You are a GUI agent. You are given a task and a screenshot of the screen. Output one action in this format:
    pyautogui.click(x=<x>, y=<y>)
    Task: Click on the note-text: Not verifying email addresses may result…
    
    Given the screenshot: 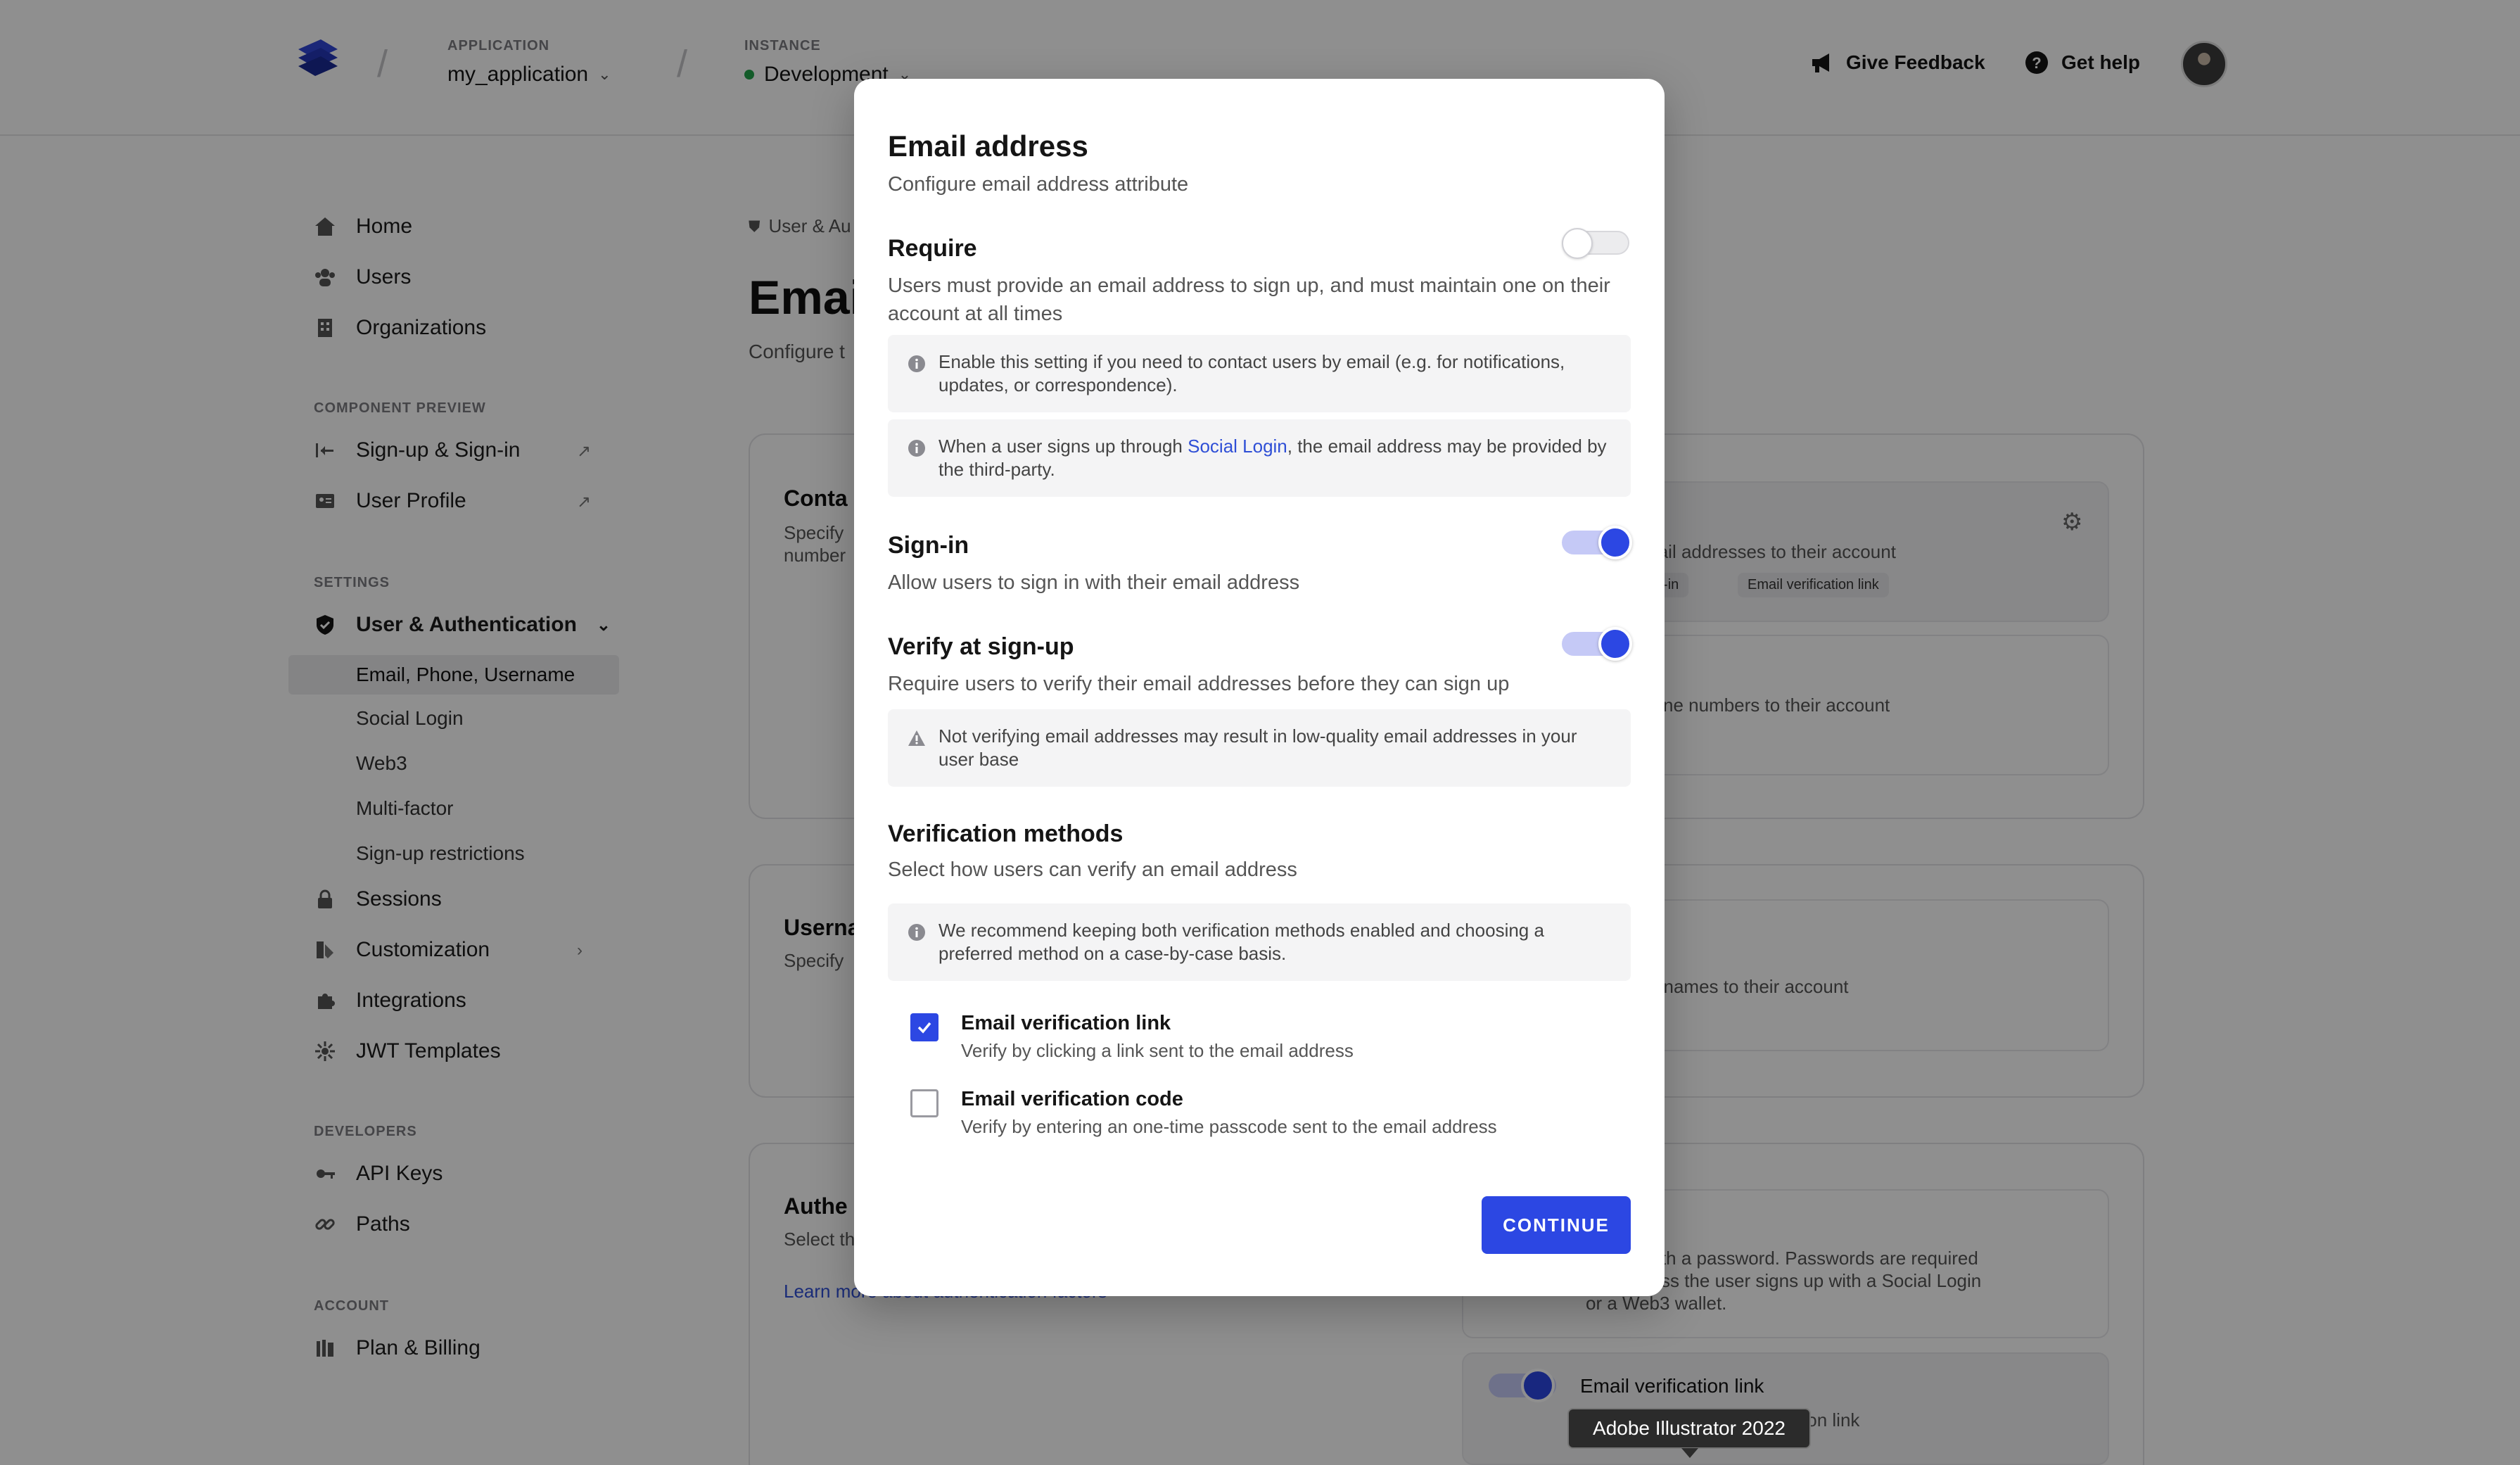 What is the action you would take?
    pyautogui.click(x=1258, y=747)
    